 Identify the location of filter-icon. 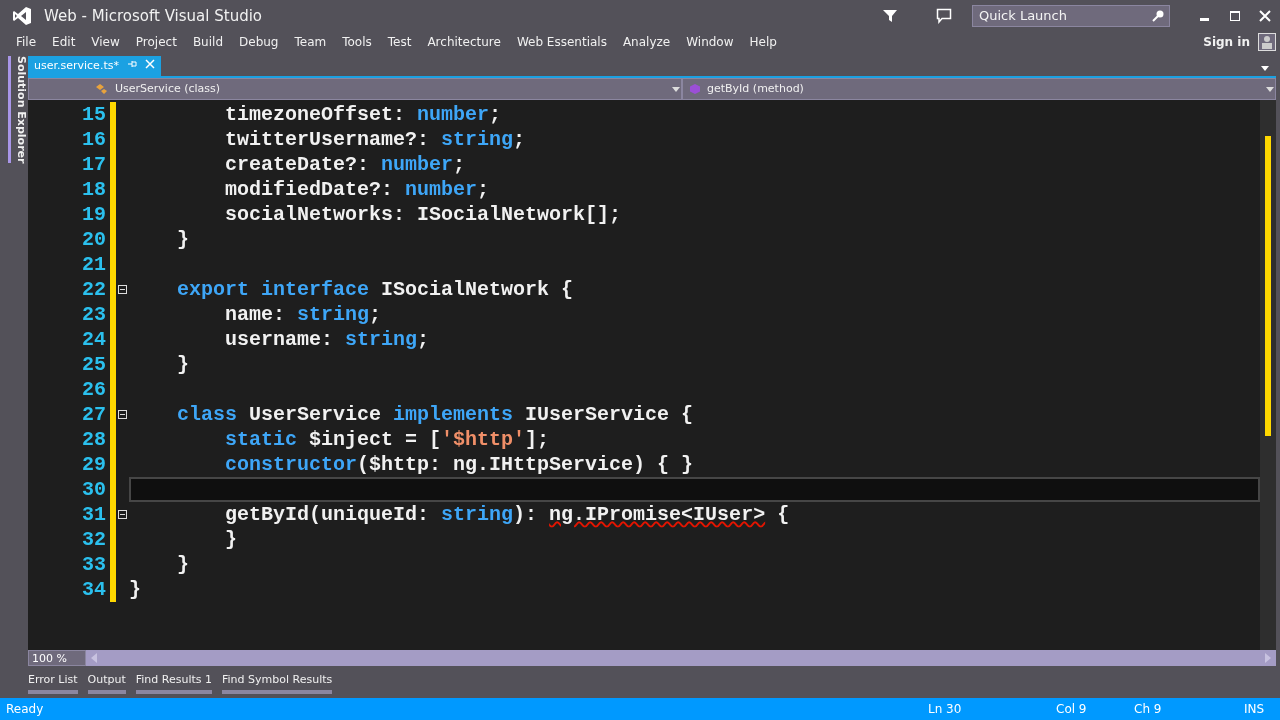
(890, 16).